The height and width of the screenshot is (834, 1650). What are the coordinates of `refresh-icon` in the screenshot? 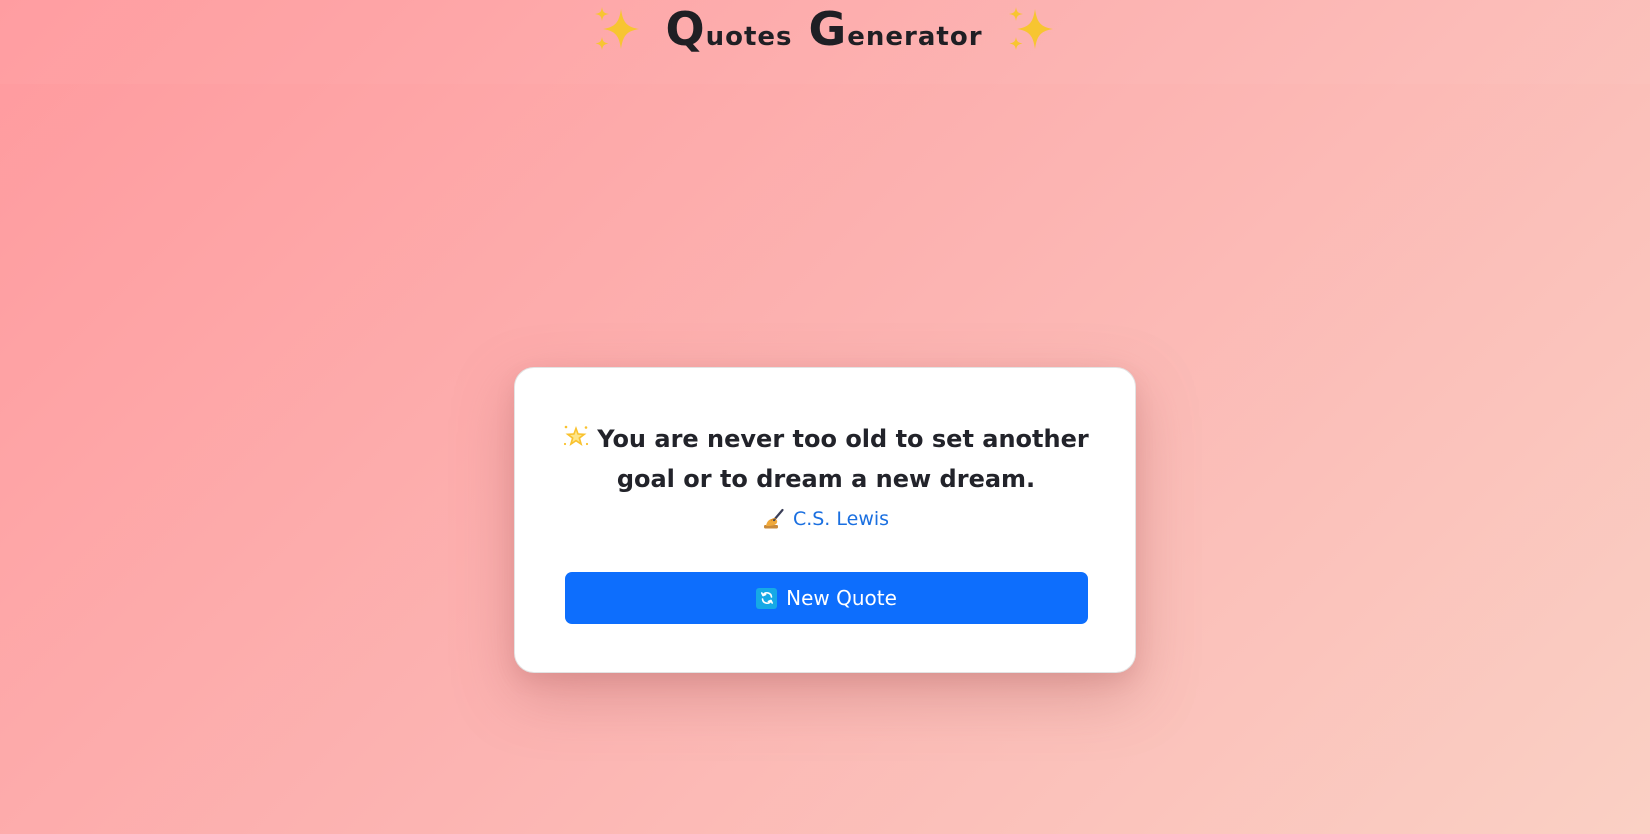 It's located at (767, 598).